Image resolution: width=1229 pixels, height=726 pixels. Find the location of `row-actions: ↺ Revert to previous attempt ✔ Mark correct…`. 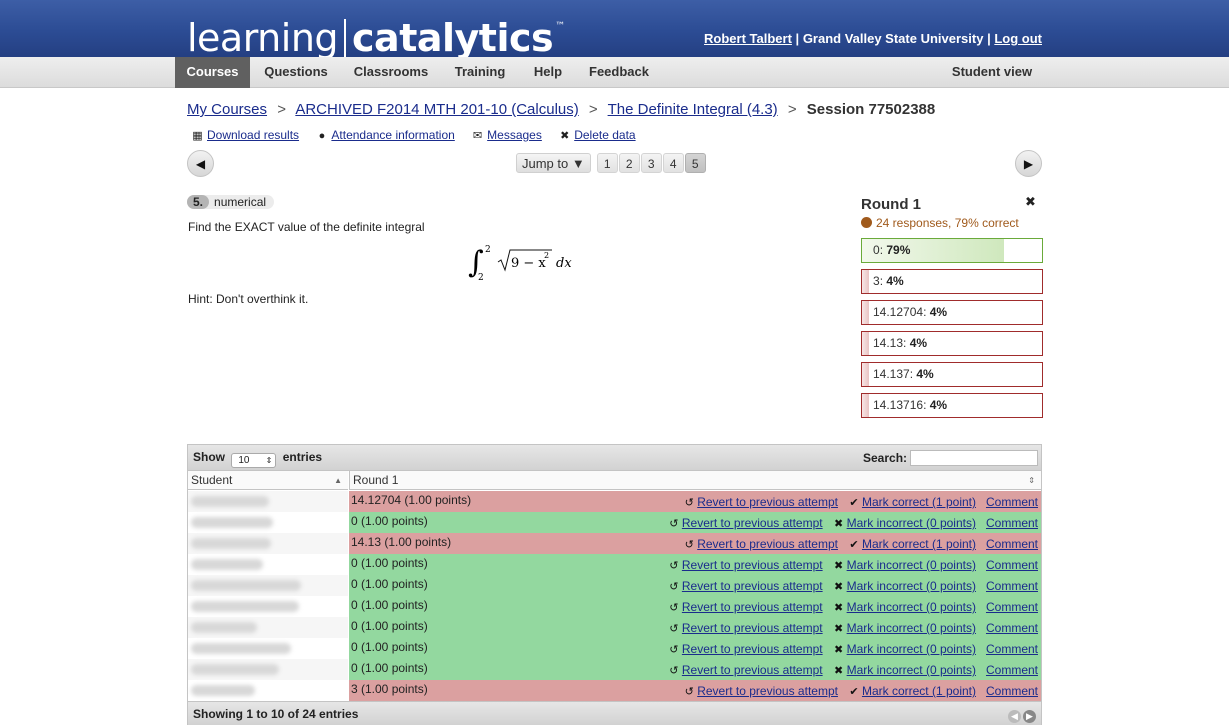

row-actions: ↺ Revert to previous attempt ✔ Mark correct… is located at coordinates (855, 502).